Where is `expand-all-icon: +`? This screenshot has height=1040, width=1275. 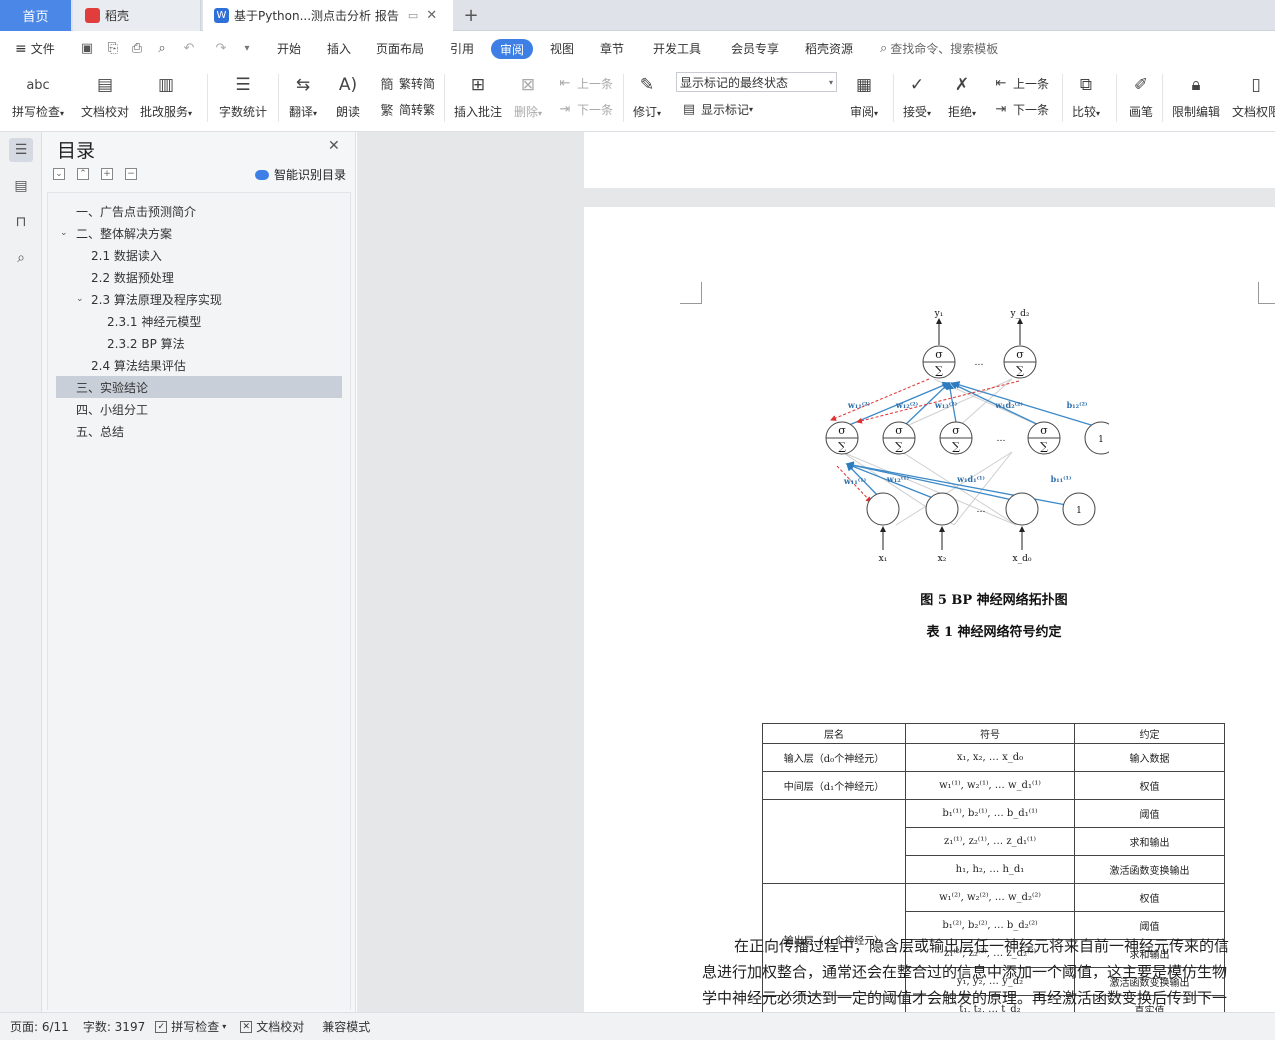 expand-all-icon: + is located at coordinates (107, 174).